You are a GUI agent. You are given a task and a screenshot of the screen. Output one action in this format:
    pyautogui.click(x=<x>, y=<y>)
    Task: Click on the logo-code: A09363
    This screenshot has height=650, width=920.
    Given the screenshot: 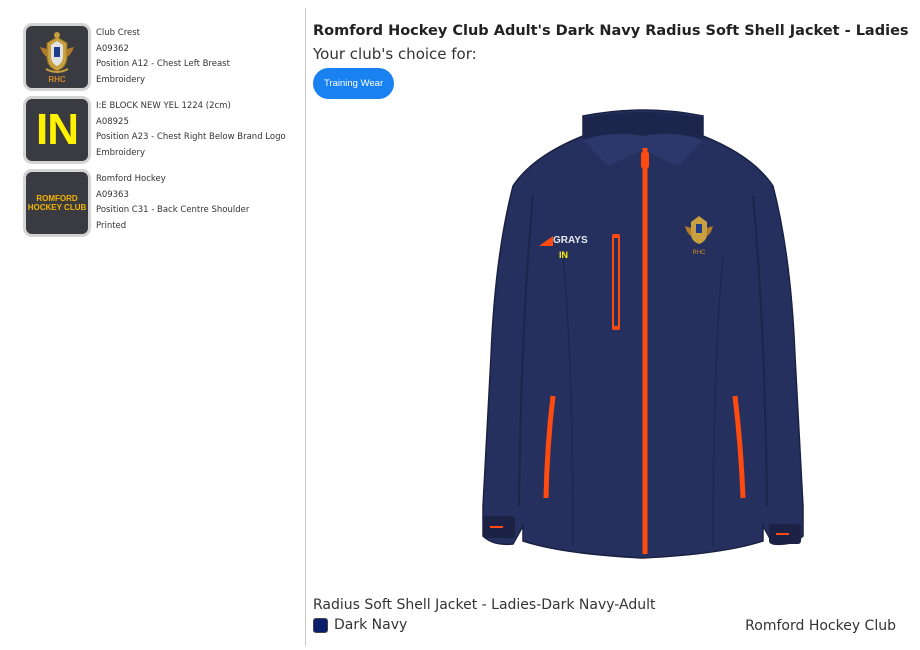 What is the action you would take?
    pyautogui.click(x=112, y=194)
    